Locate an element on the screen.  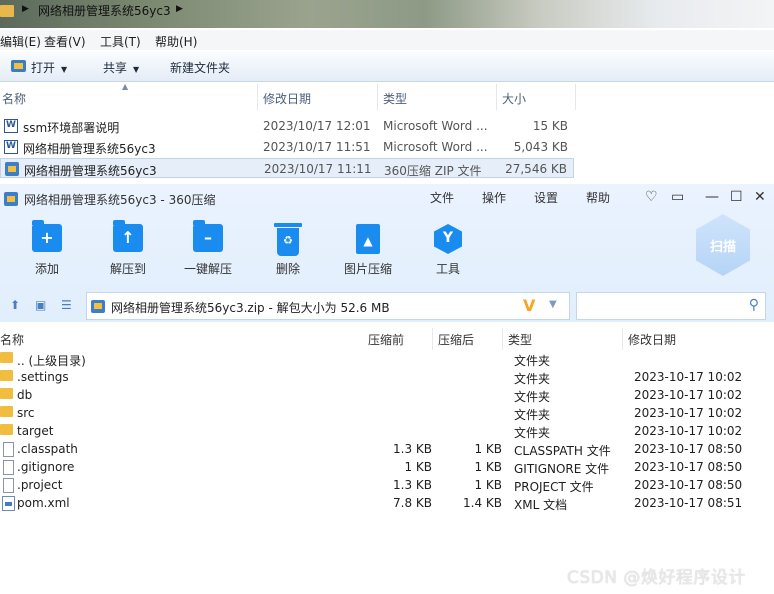
maximize-icon: ☐ is located at coordinates (736, 197).